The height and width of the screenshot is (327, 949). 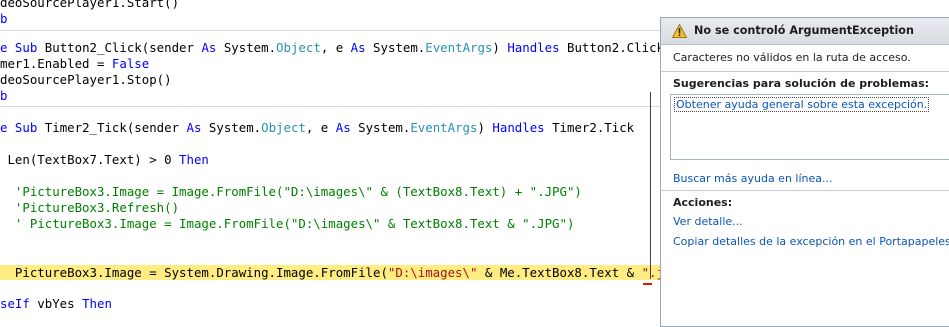 I want to click on code-line: mer1.Enabled = False, so click(x=75, y=63).